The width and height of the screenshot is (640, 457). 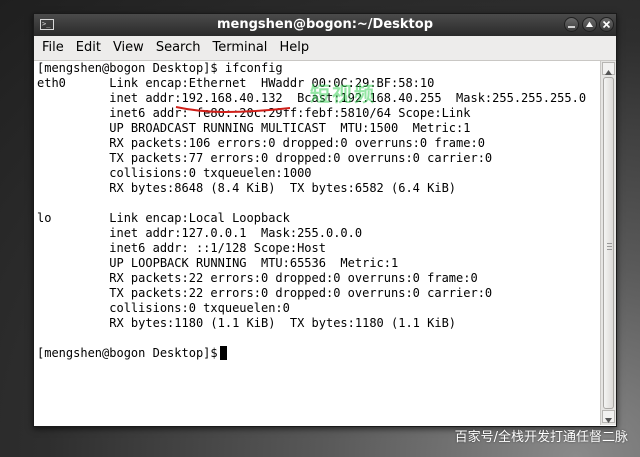 What do you see at coordinates (343, 94) in the screenshot?
I see `overlay-watermark: 短视频` at bounding box center [343, 94].